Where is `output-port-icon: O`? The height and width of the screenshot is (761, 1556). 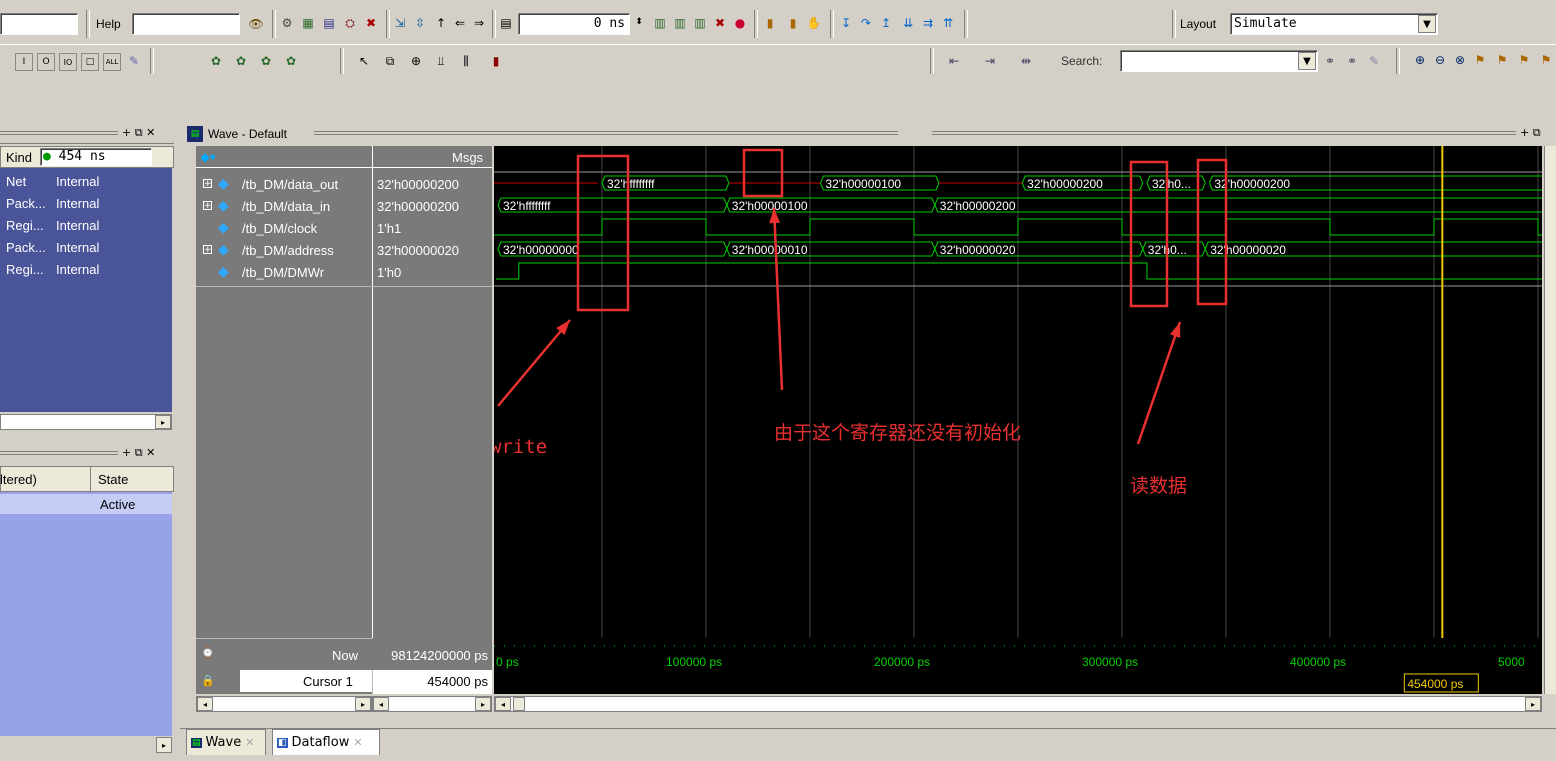 output-port-icon: O is located at coordinates (46, 62).